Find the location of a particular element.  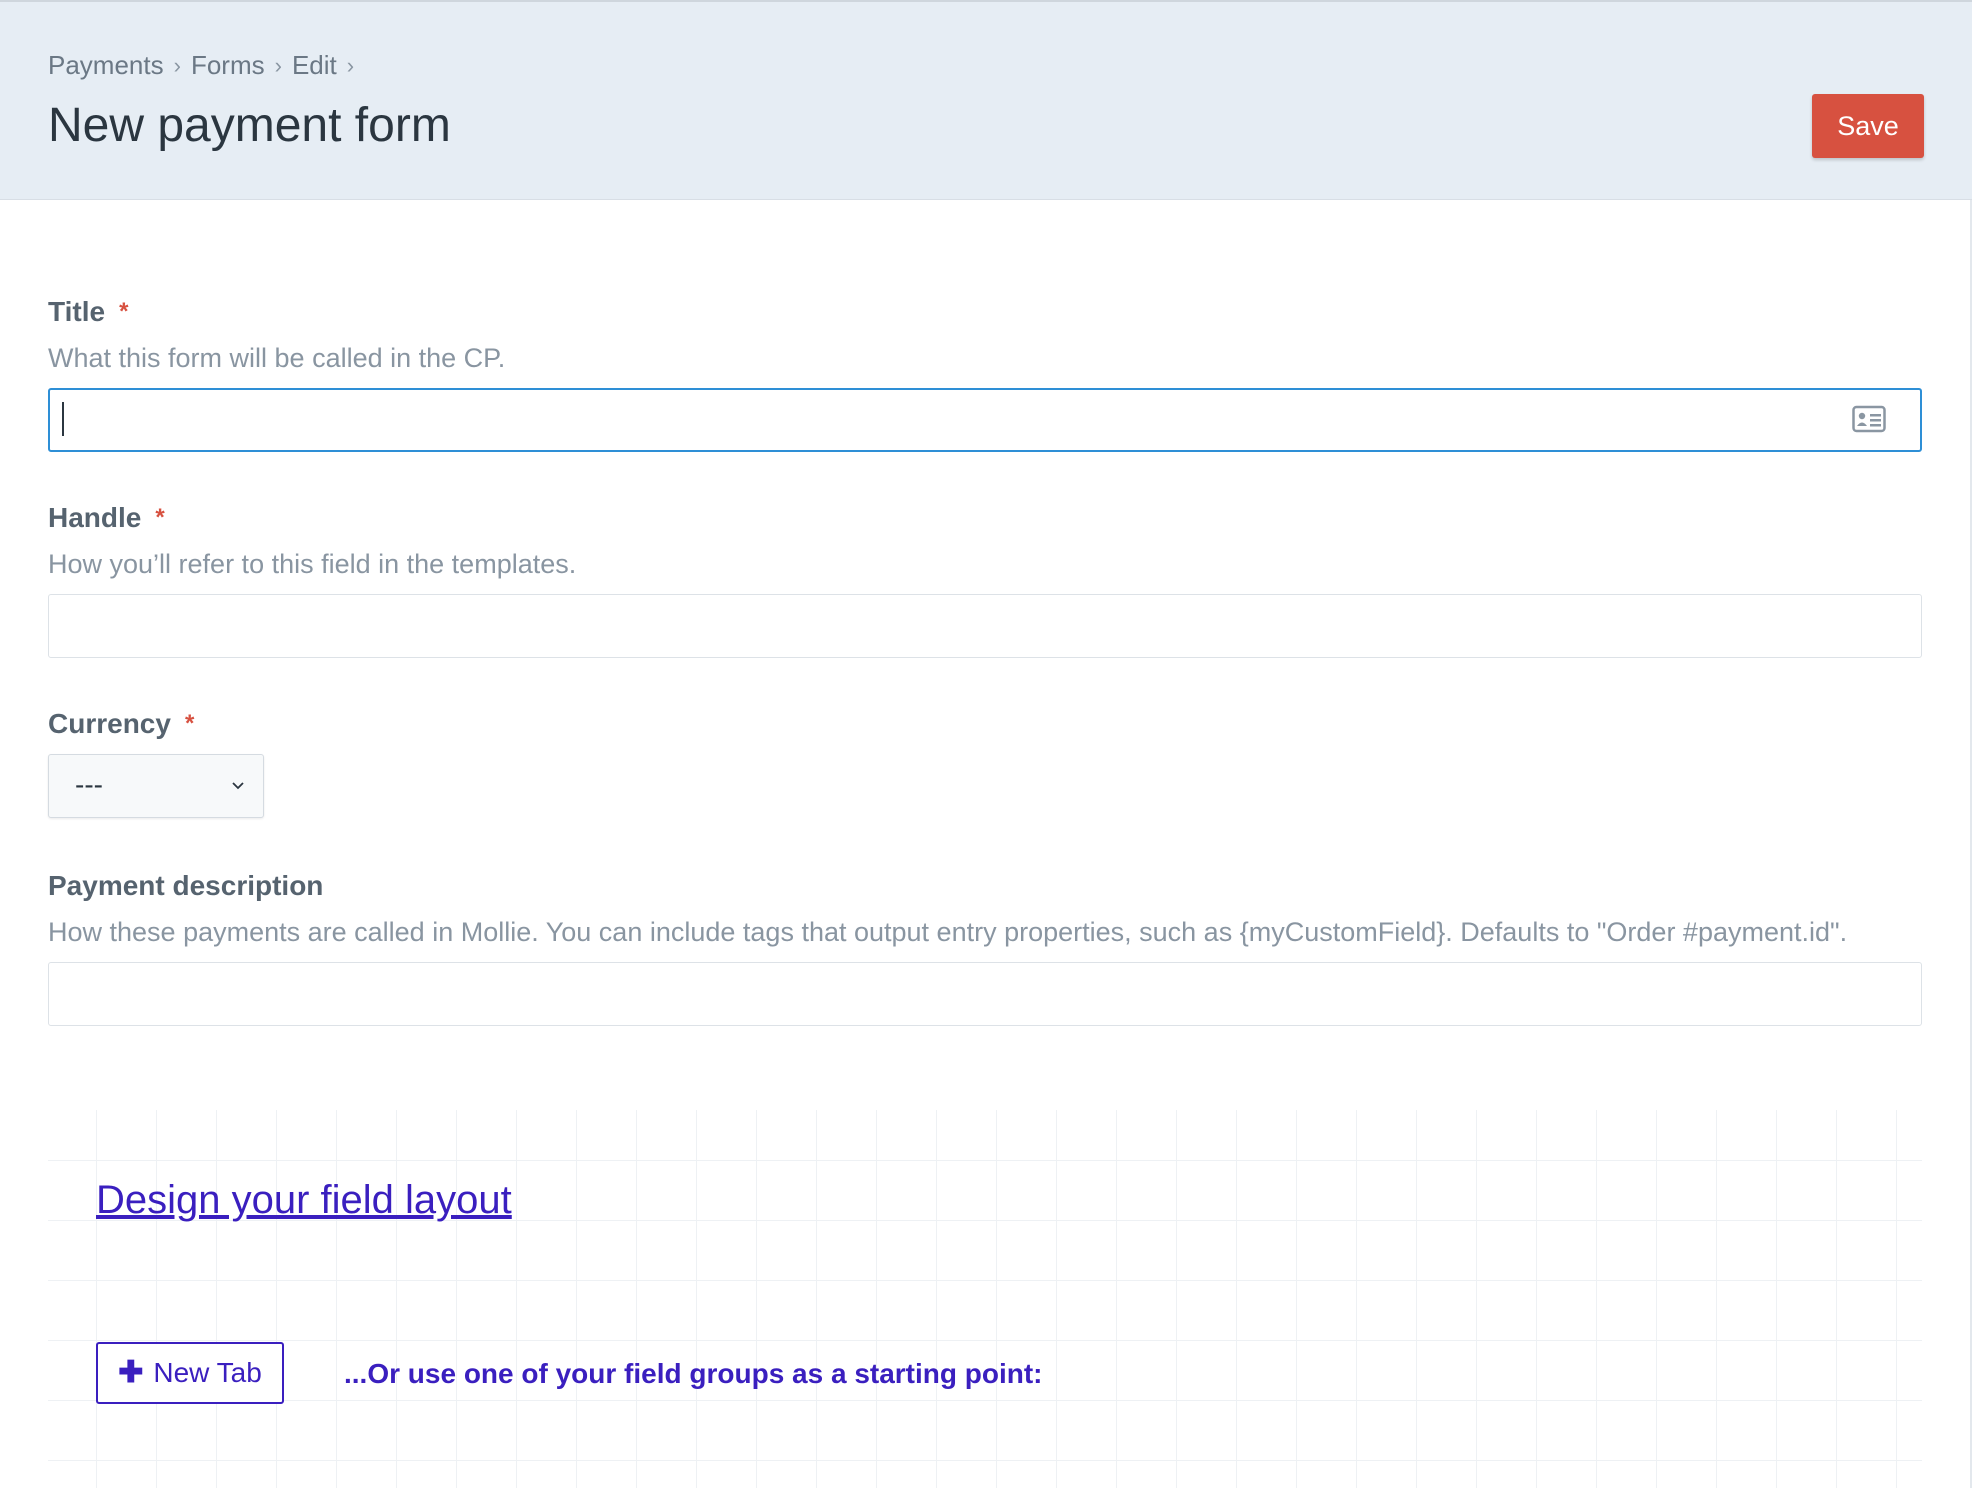

currency-select: --- is located at coordinates (156, 786).